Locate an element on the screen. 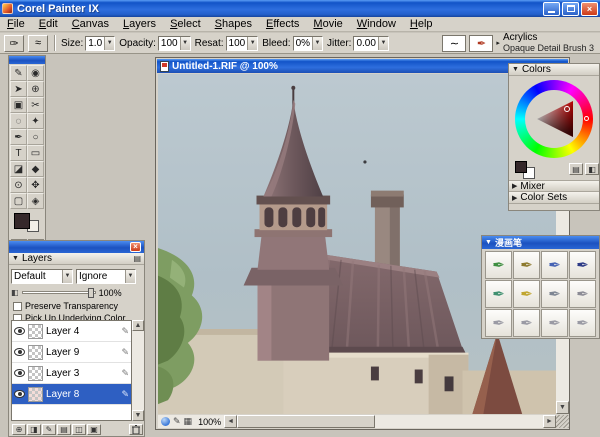  dropper-tool: ◪ is located at coordinates (18, 169).